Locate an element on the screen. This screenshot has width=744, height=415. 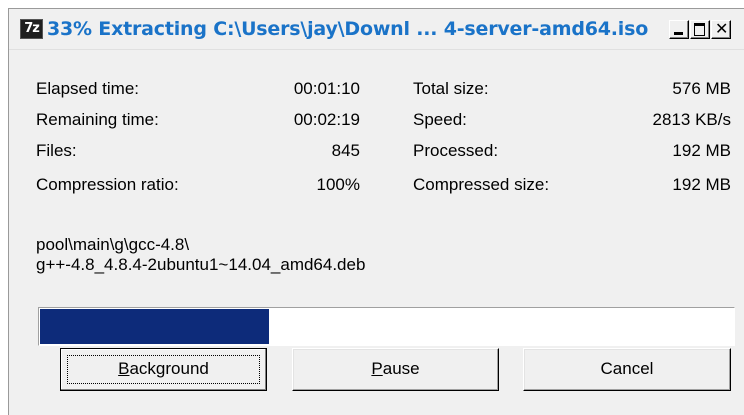
compression-ratio-label: Compression ratio: is located at coordinates (107, 184).